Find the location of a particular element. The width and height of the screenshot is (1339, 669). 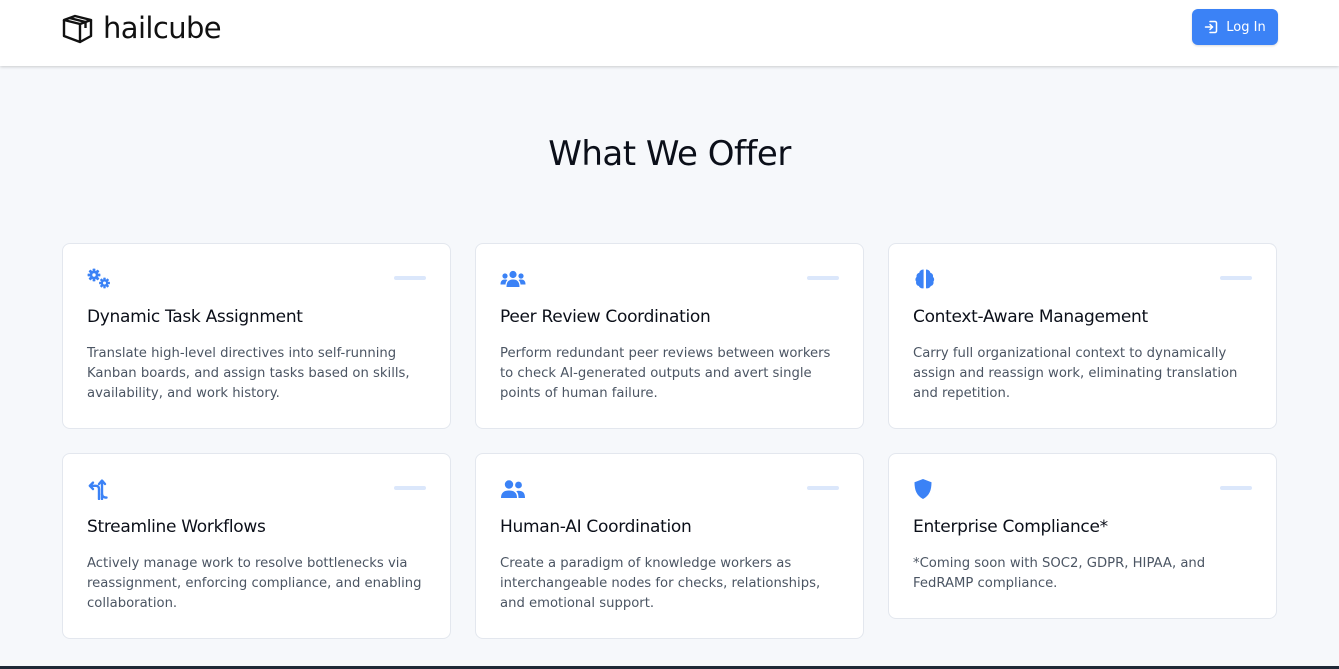

card-title: Human-AI Coordination is located at coordinates (596, 527).